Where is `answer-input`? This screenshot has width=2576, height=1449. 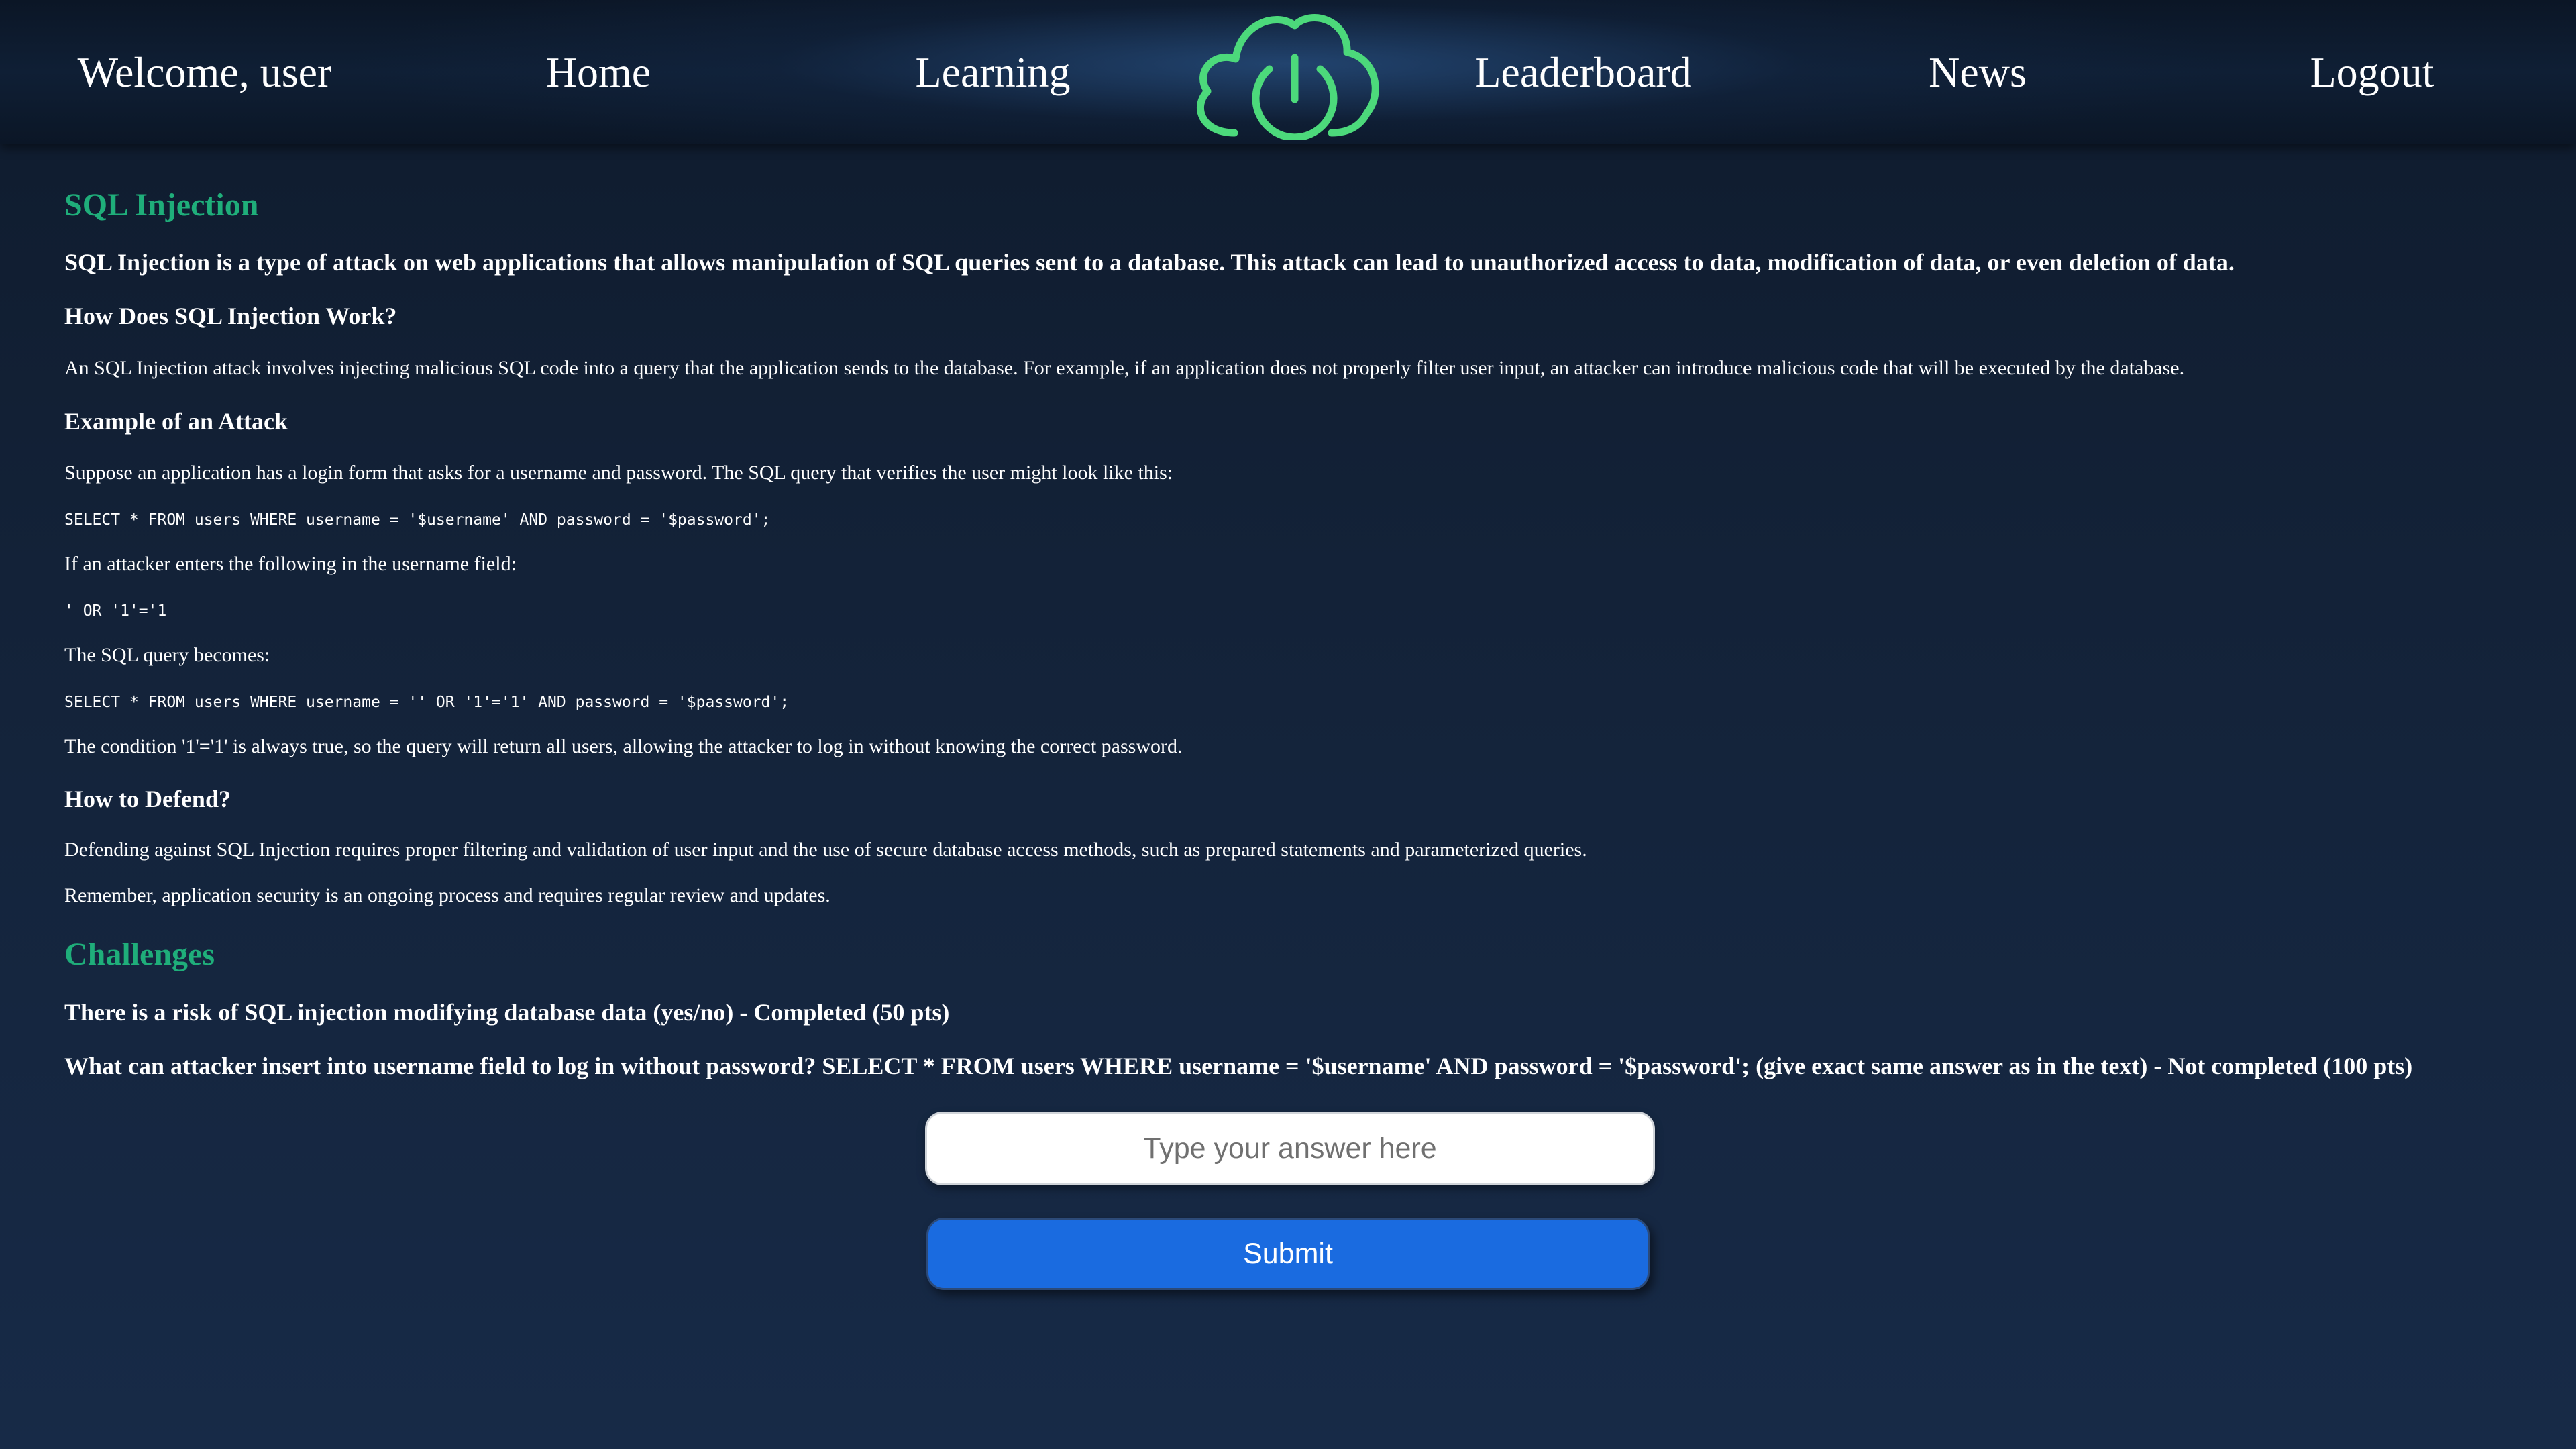 answer-input is located at coordinates (1290, 1148).